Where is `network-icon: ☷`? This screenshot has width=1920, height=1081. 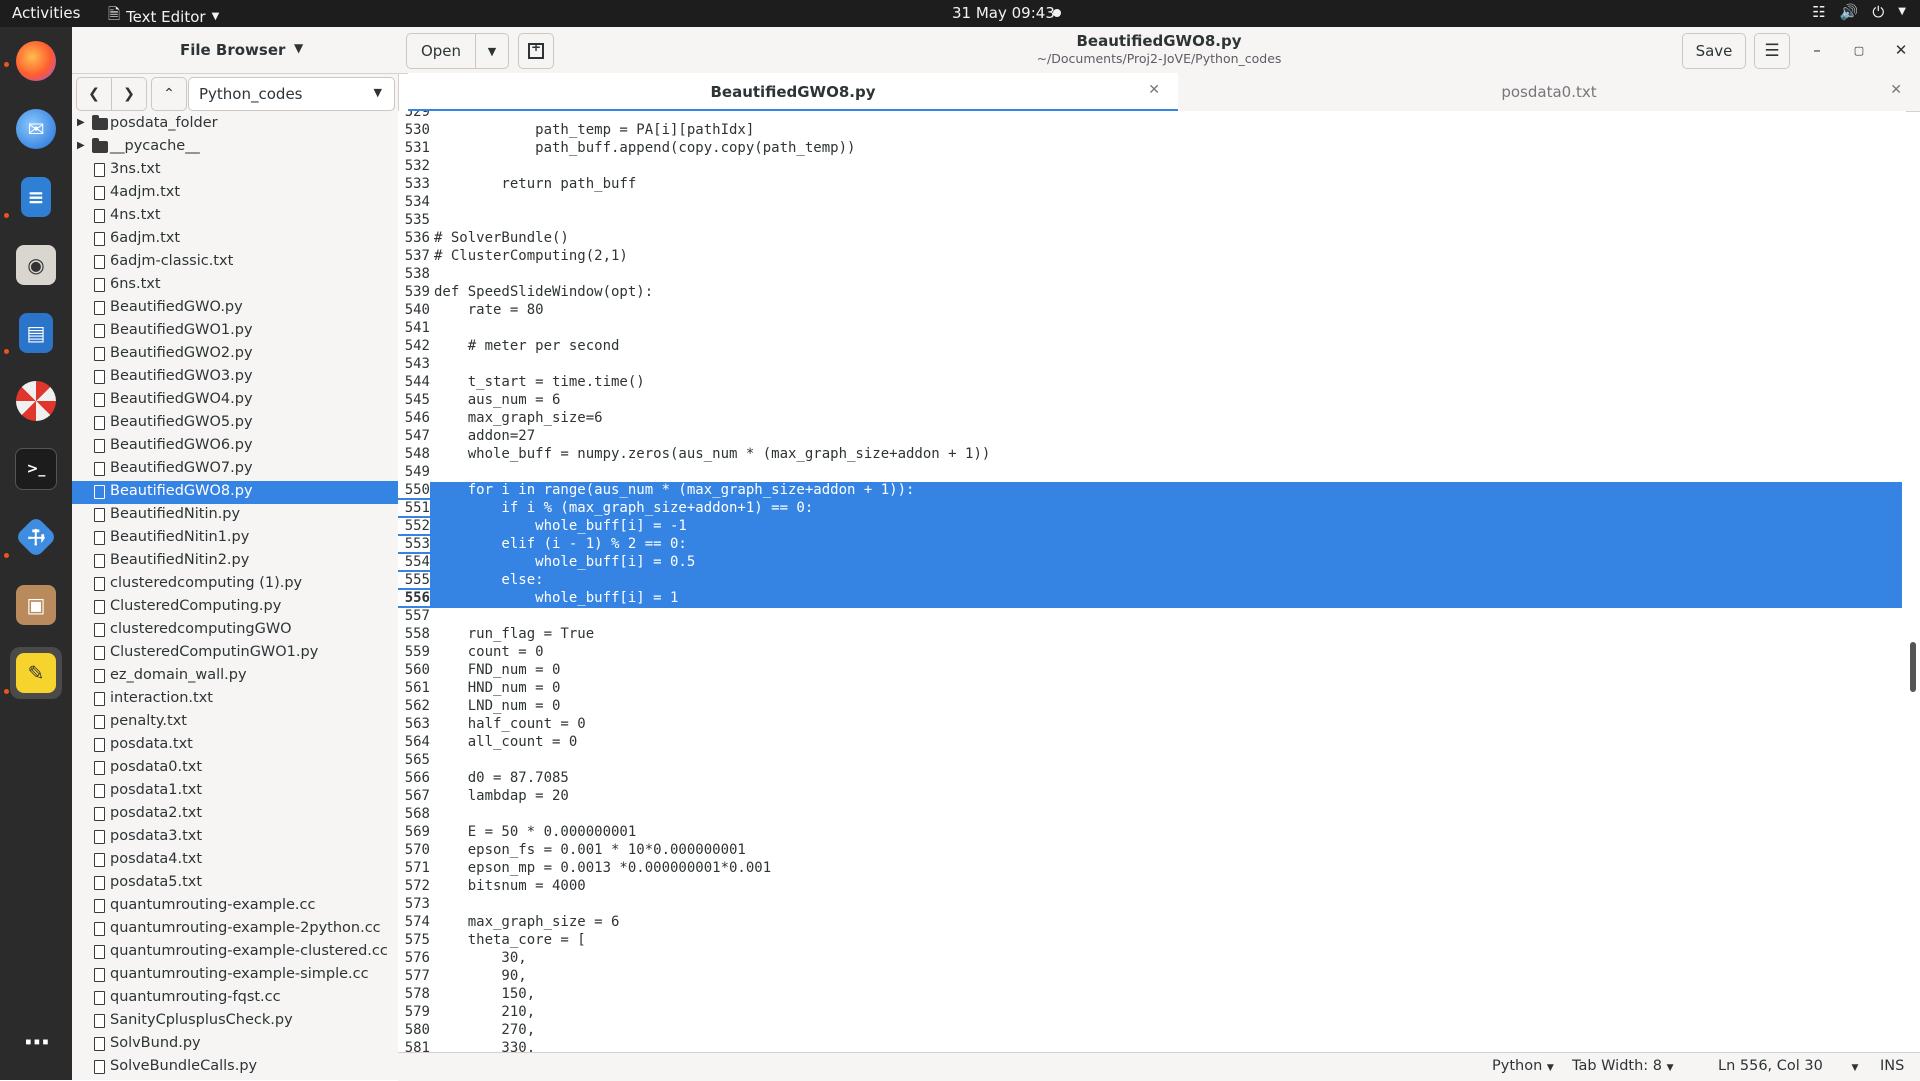 network-icon: ☷ is located at coordinates (1818, 12).